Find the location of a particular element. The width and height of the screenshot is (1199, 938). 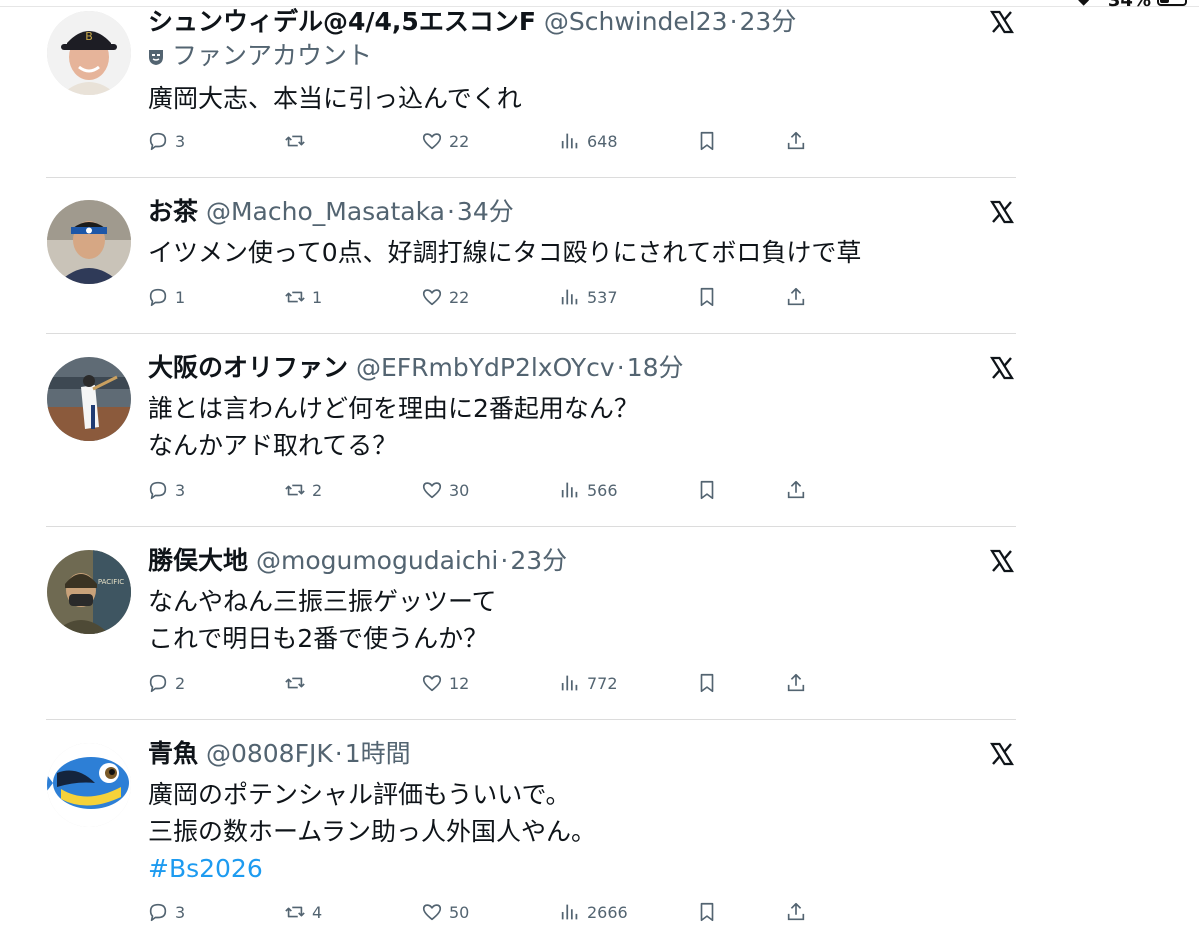

user-handle: @mogumogudaichi is located at coordinates (377, 560).